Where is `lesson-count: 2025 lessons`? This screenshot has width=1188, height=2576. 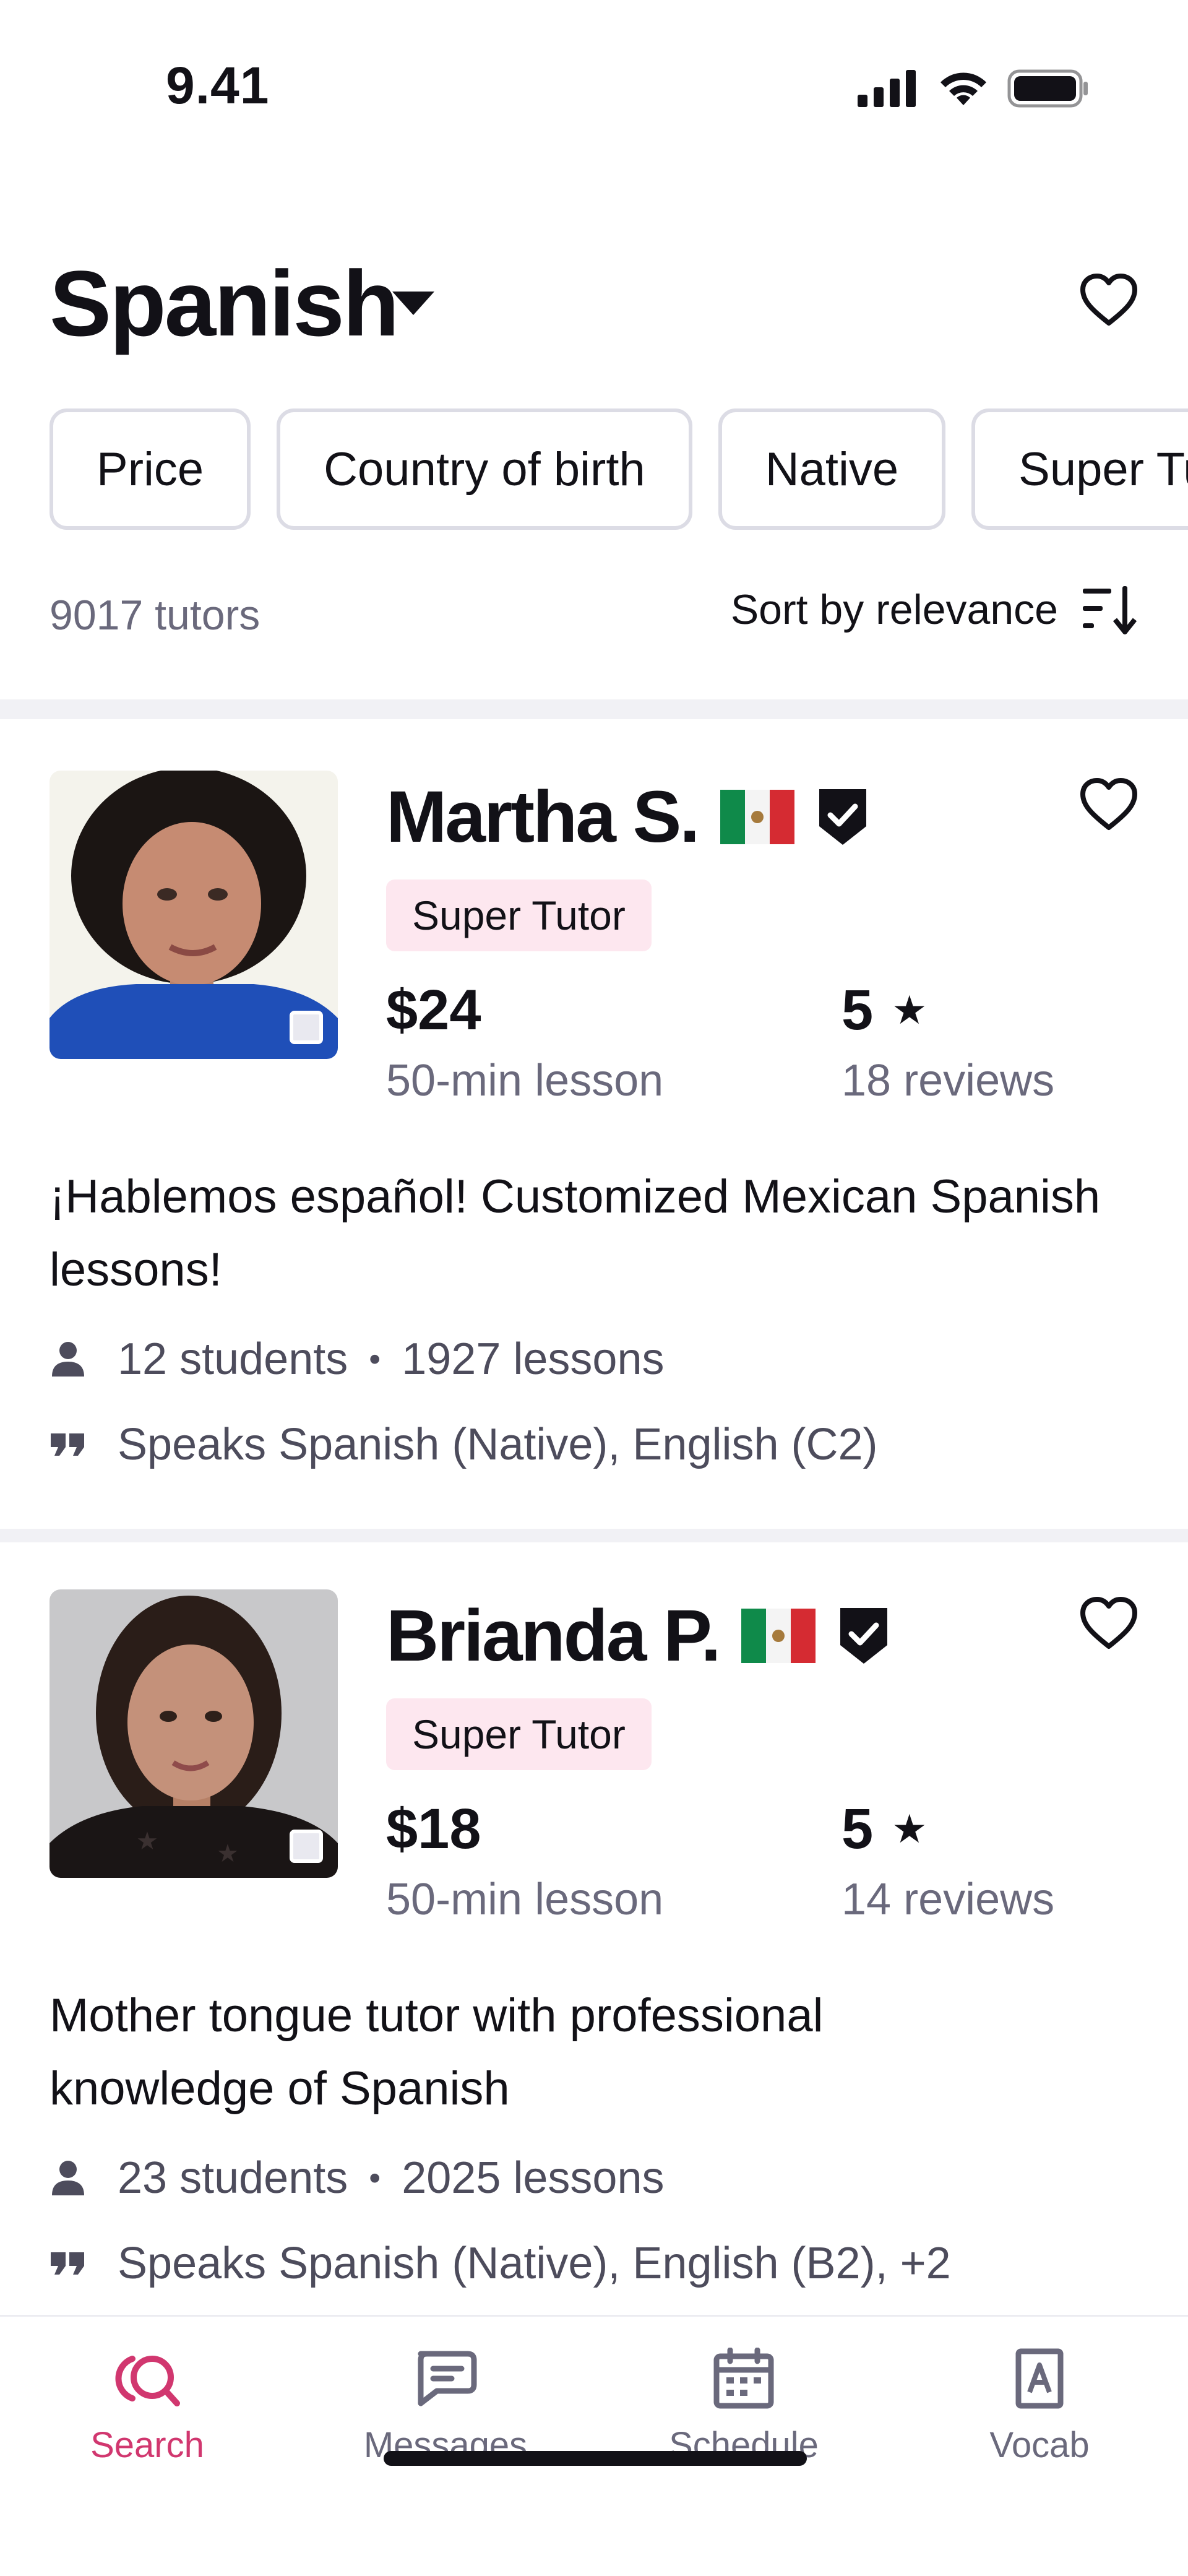
lesson-count: 2025 lessons is located at coordinates (533, 2178).